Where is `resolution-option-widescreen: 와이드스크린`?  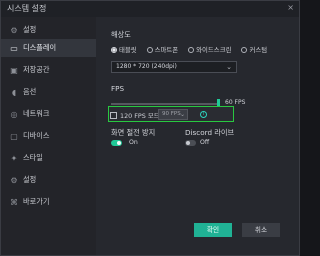
resolution-option-widescreen: 와이드스크린 is located at coordinates (209, 49).